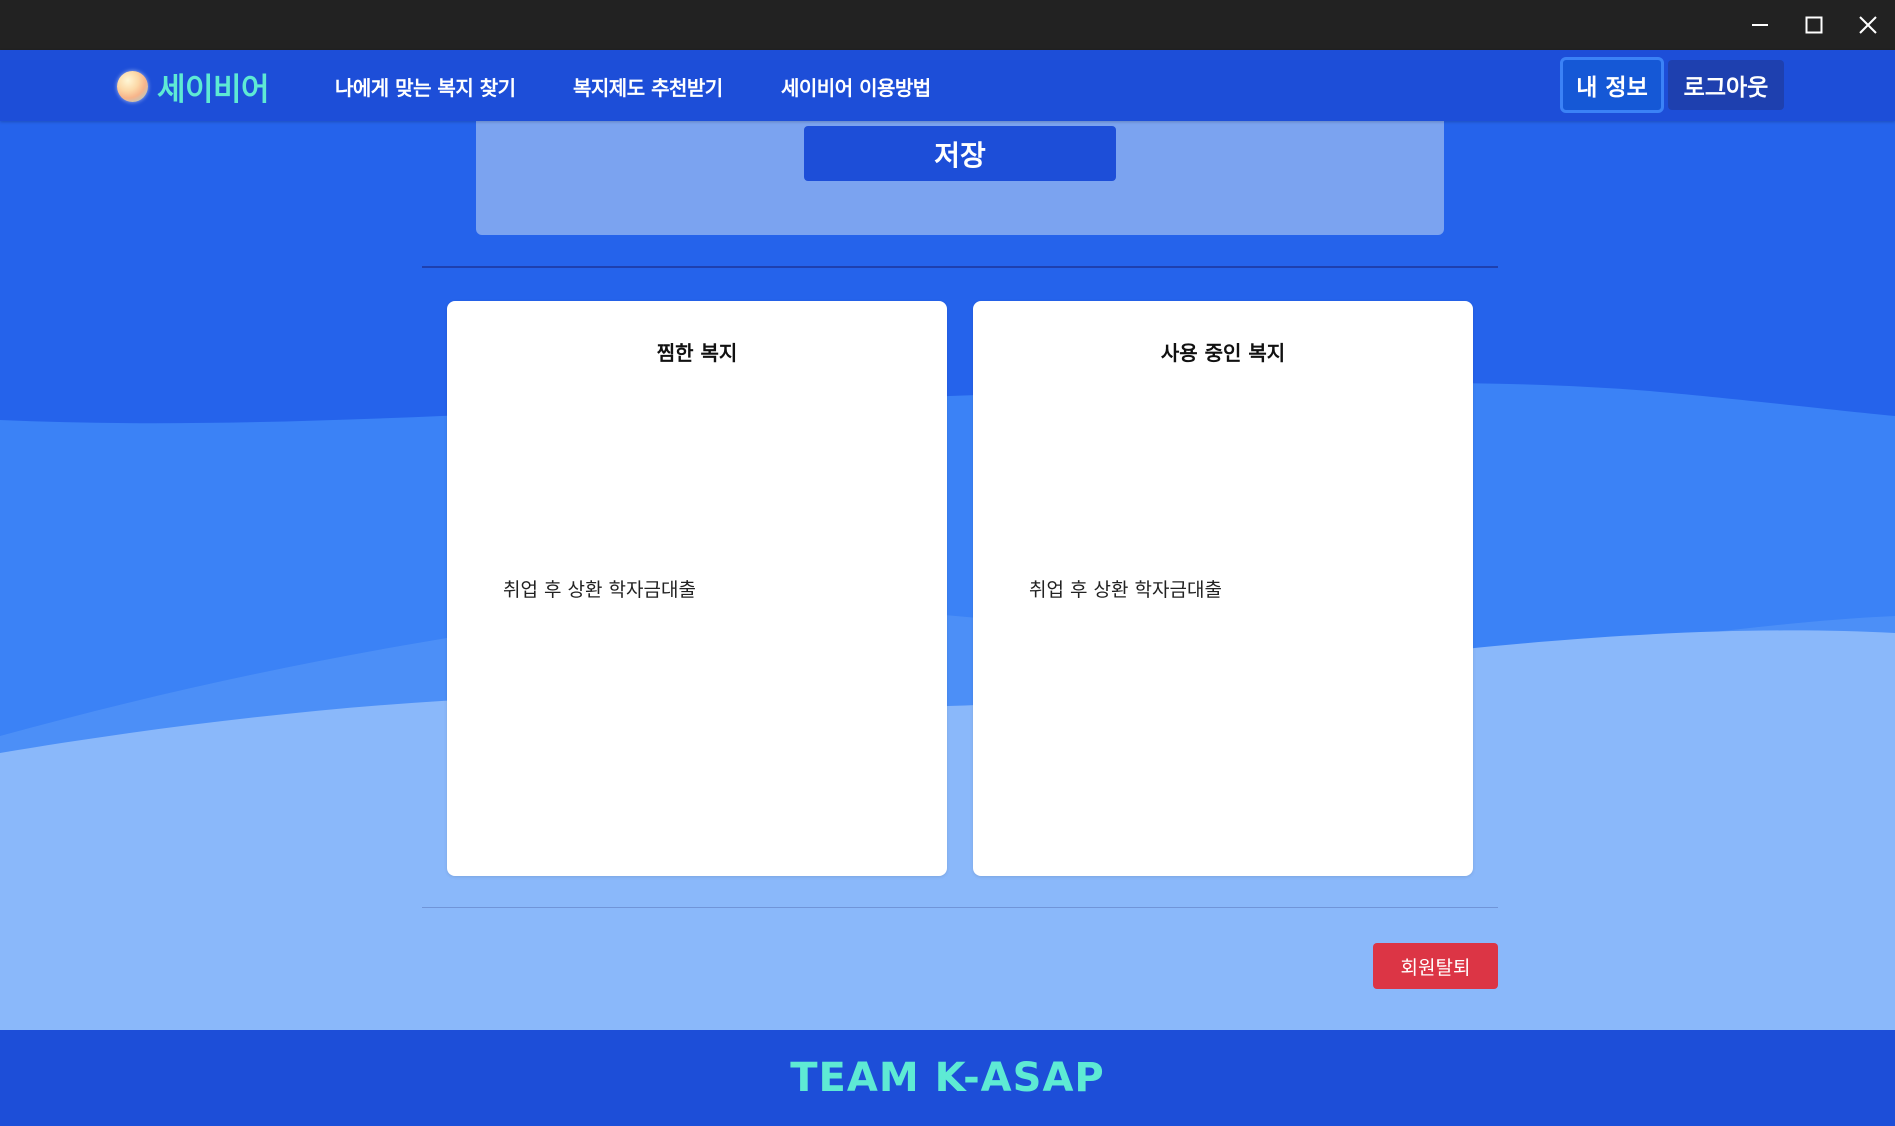  Describe the element at coordinates (1435, 966) in the screenshot. I see `withdraw-button: 회원탈퇴` at that location.